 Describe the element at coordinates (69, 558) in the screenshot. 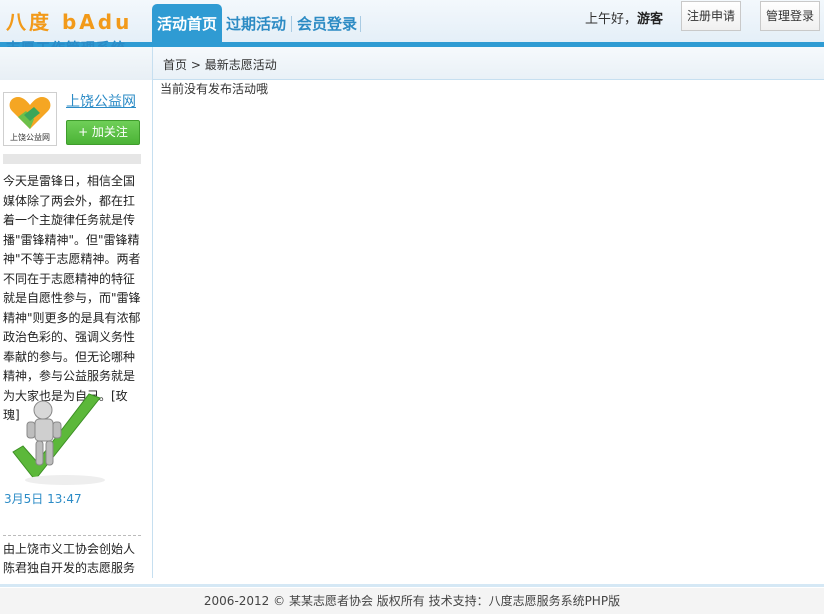

I see `weibo-post-text-2: 由上饶市义工协会创始人陈君独自开发的志愿服务` at that location.